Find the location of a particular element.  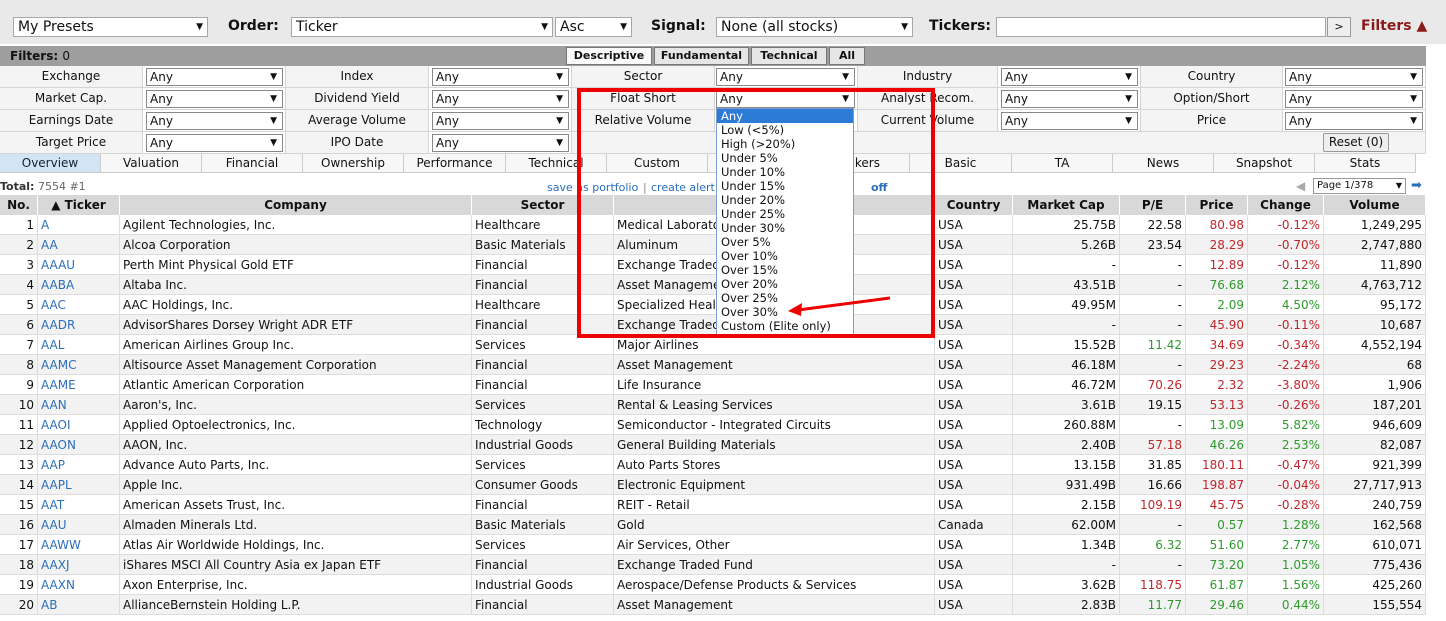

cell-ticker: AAPL is located at coordinates (79, 485).